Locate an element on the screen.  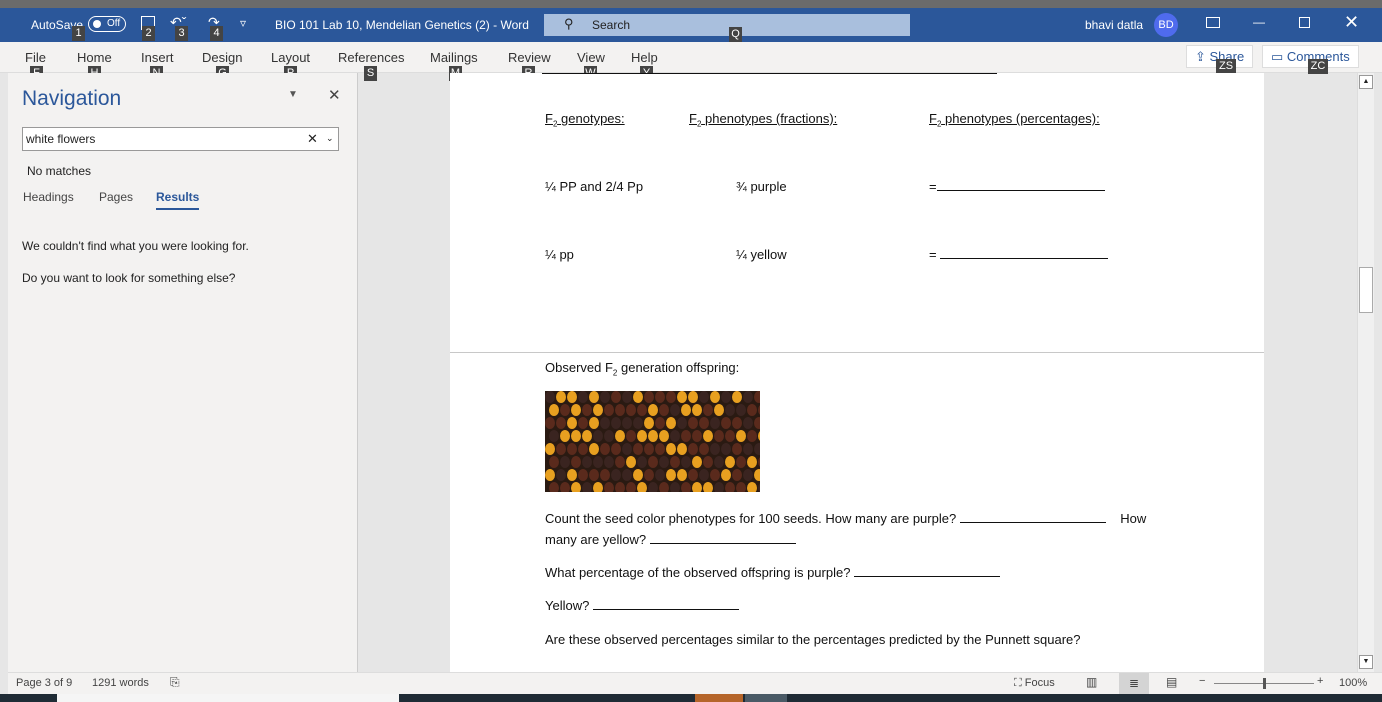
page-count: Page 3 of 9 is located at coordinates (44, 683).